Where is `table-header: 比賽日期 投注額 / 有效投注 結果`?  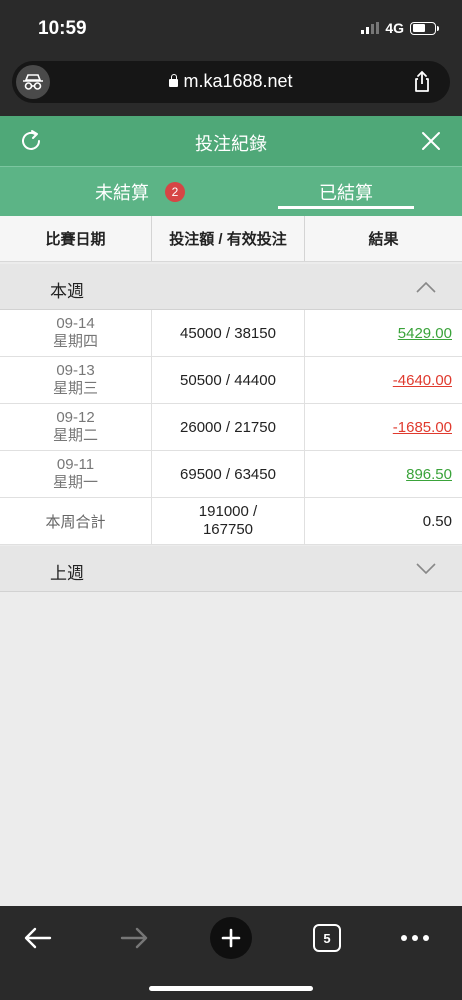
table-header: 比賽日期 投注額 / 有效投注 結果 is located at coordinates (231, 239).